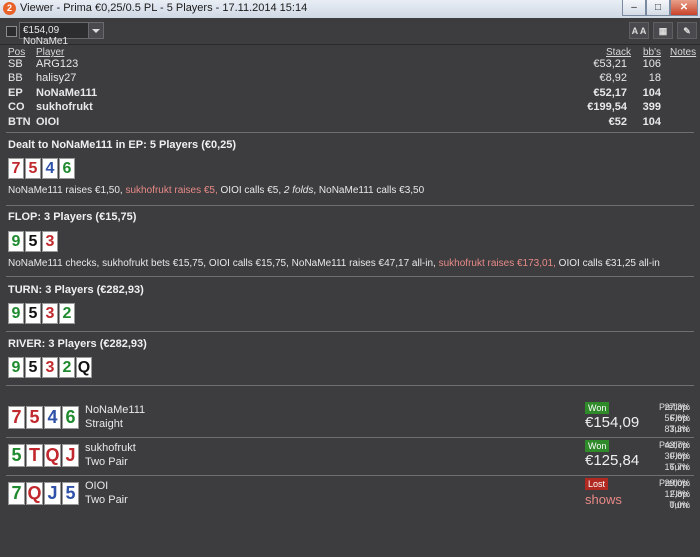 The height and width of the screenshot is (557, 700). Describe the element at coordinates (61, 34) in the screenshot. I see `hand-selector-dropdown: €154,09 NoNaMe1` at that location.